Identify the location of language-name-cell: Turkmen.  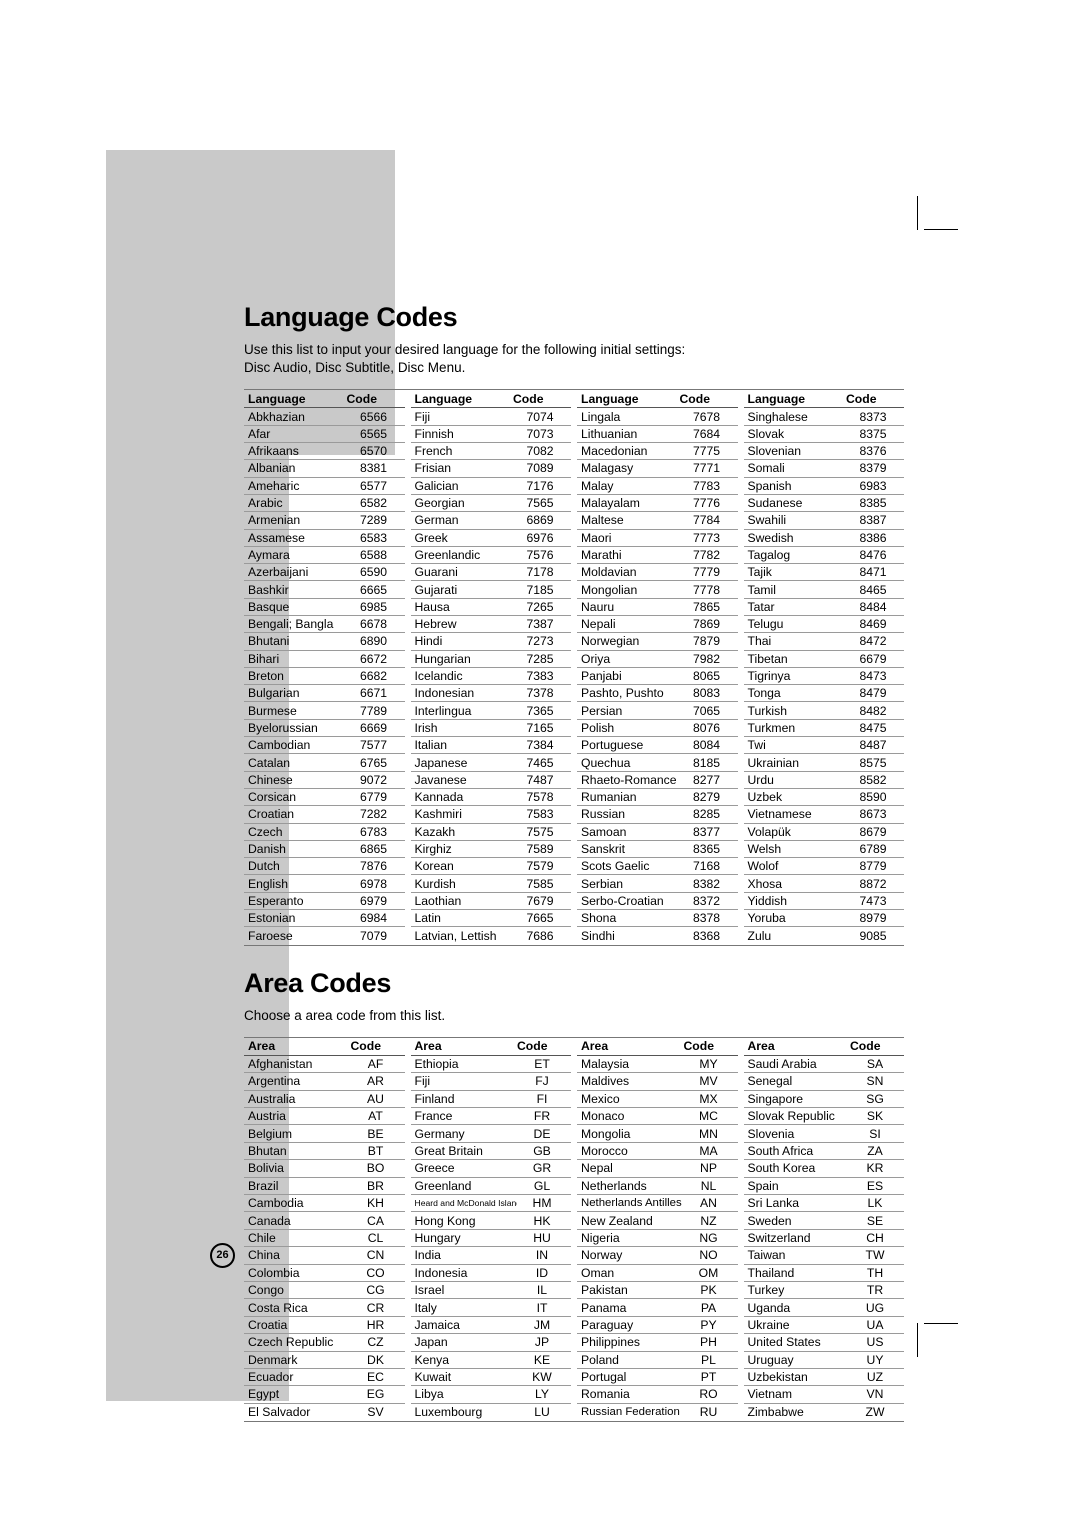
(771, 727).